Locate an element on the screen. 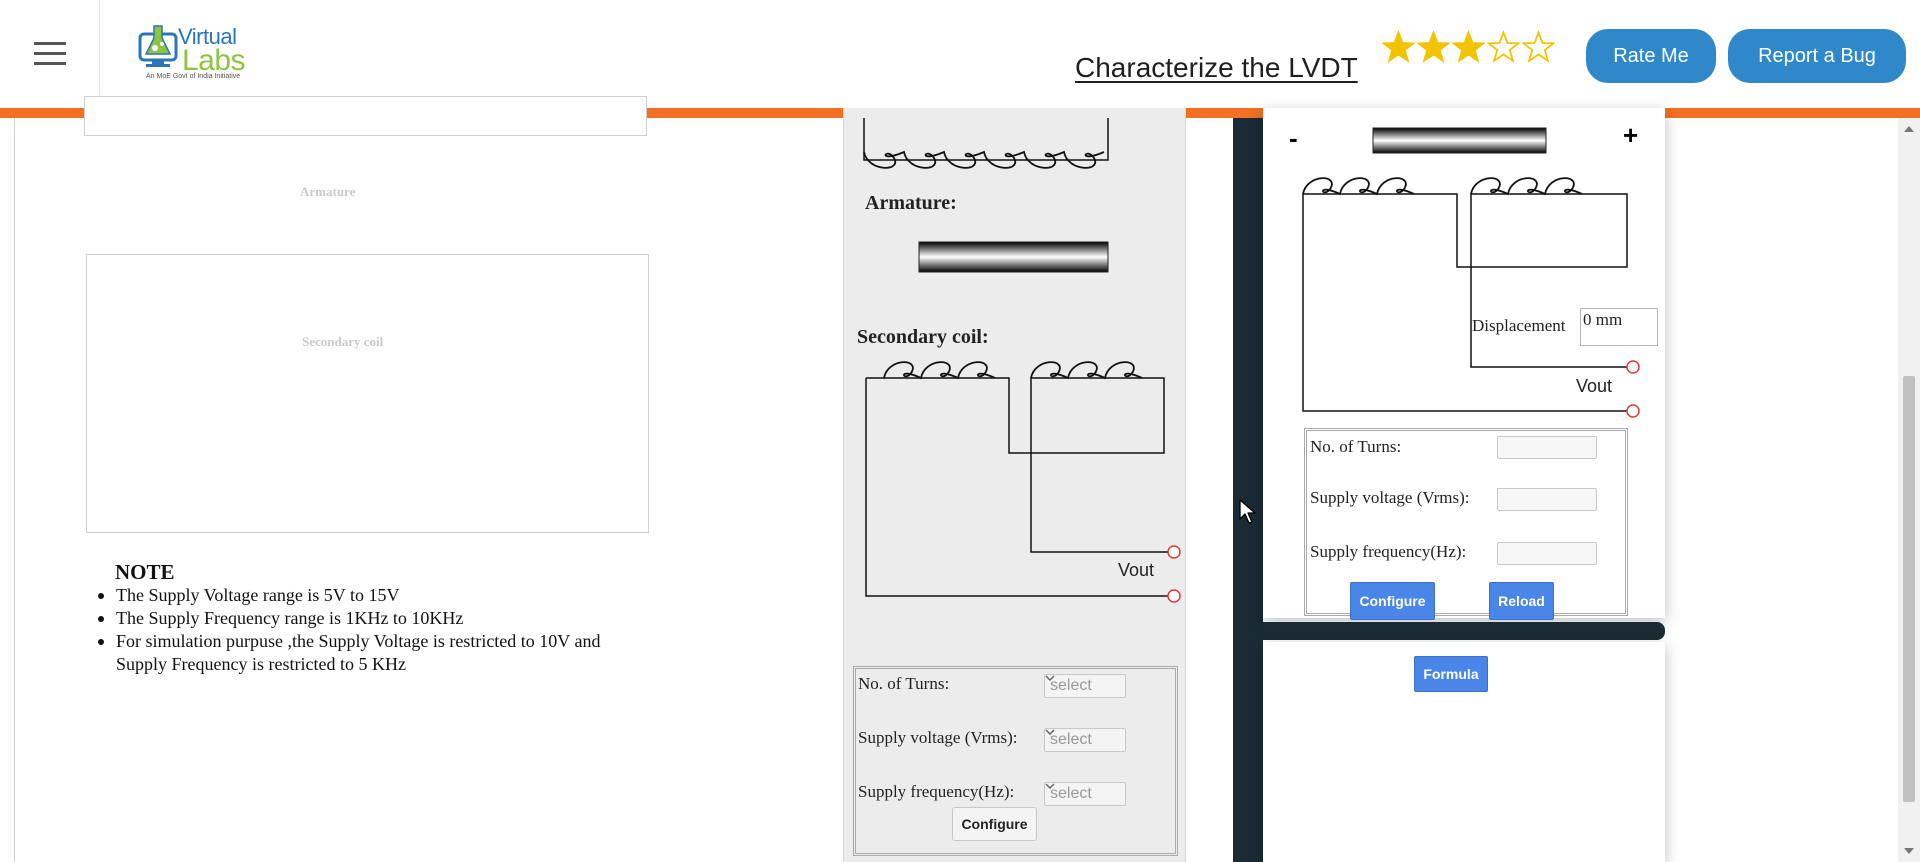 The width and height of the screenshot is (1920, 862). movable-armature is located at coordinates (1459, 140).